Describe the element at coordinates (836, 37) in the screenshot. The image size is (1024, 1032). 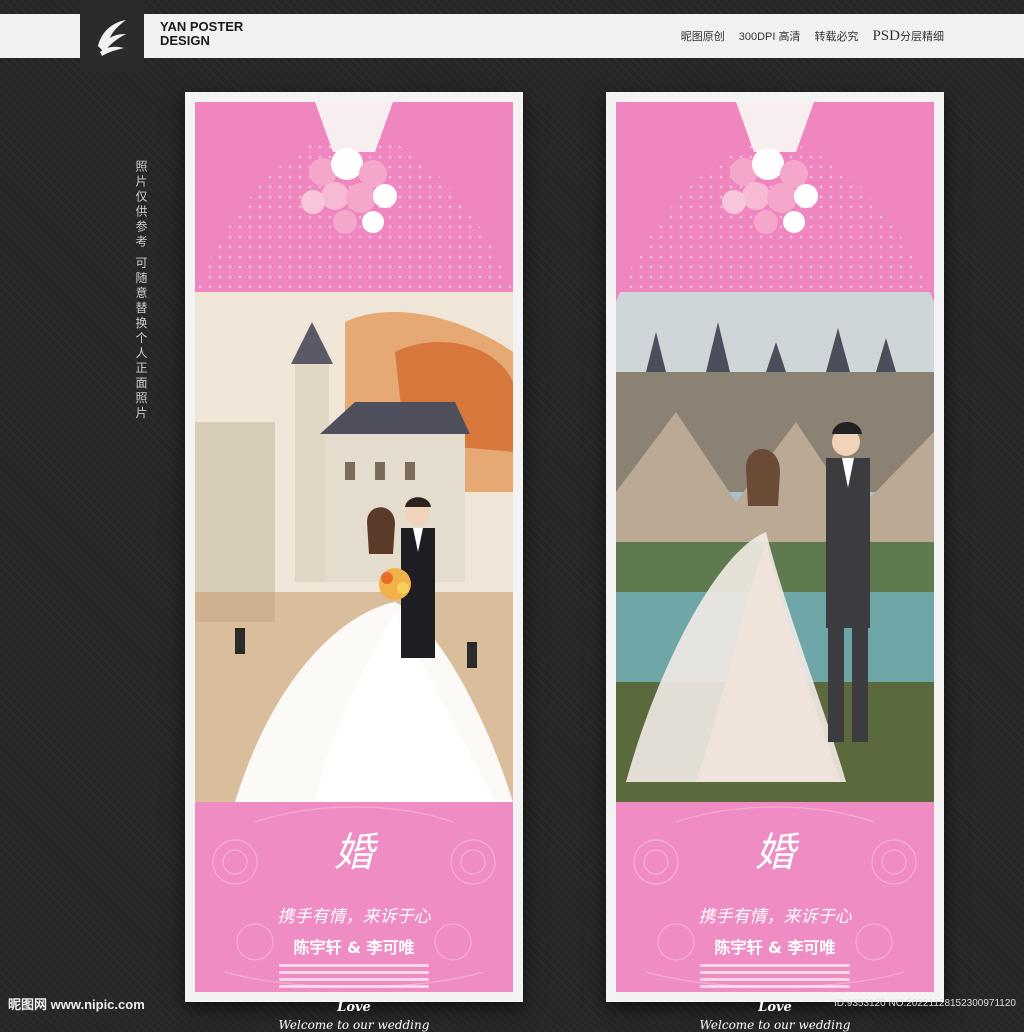
I see `nav-item-copyright: 转载必究` at that location.